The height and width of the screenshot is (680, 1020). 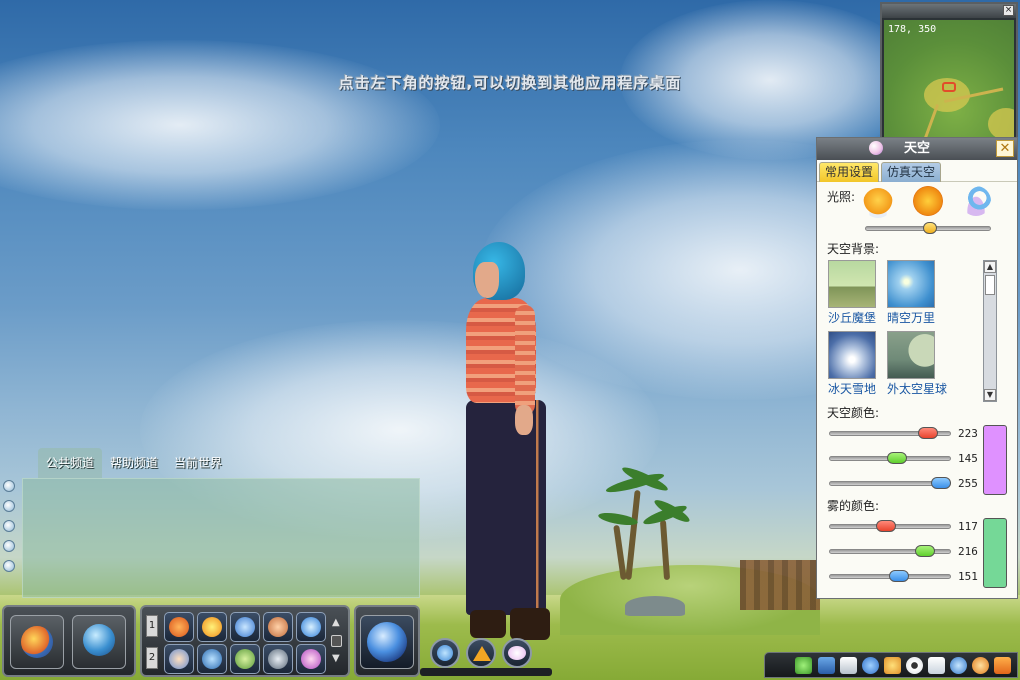 What do you see at coordinates (899, 576) in the screenshot?
I see `fog-color-blue-thumb` at bounding box center [899, 576].